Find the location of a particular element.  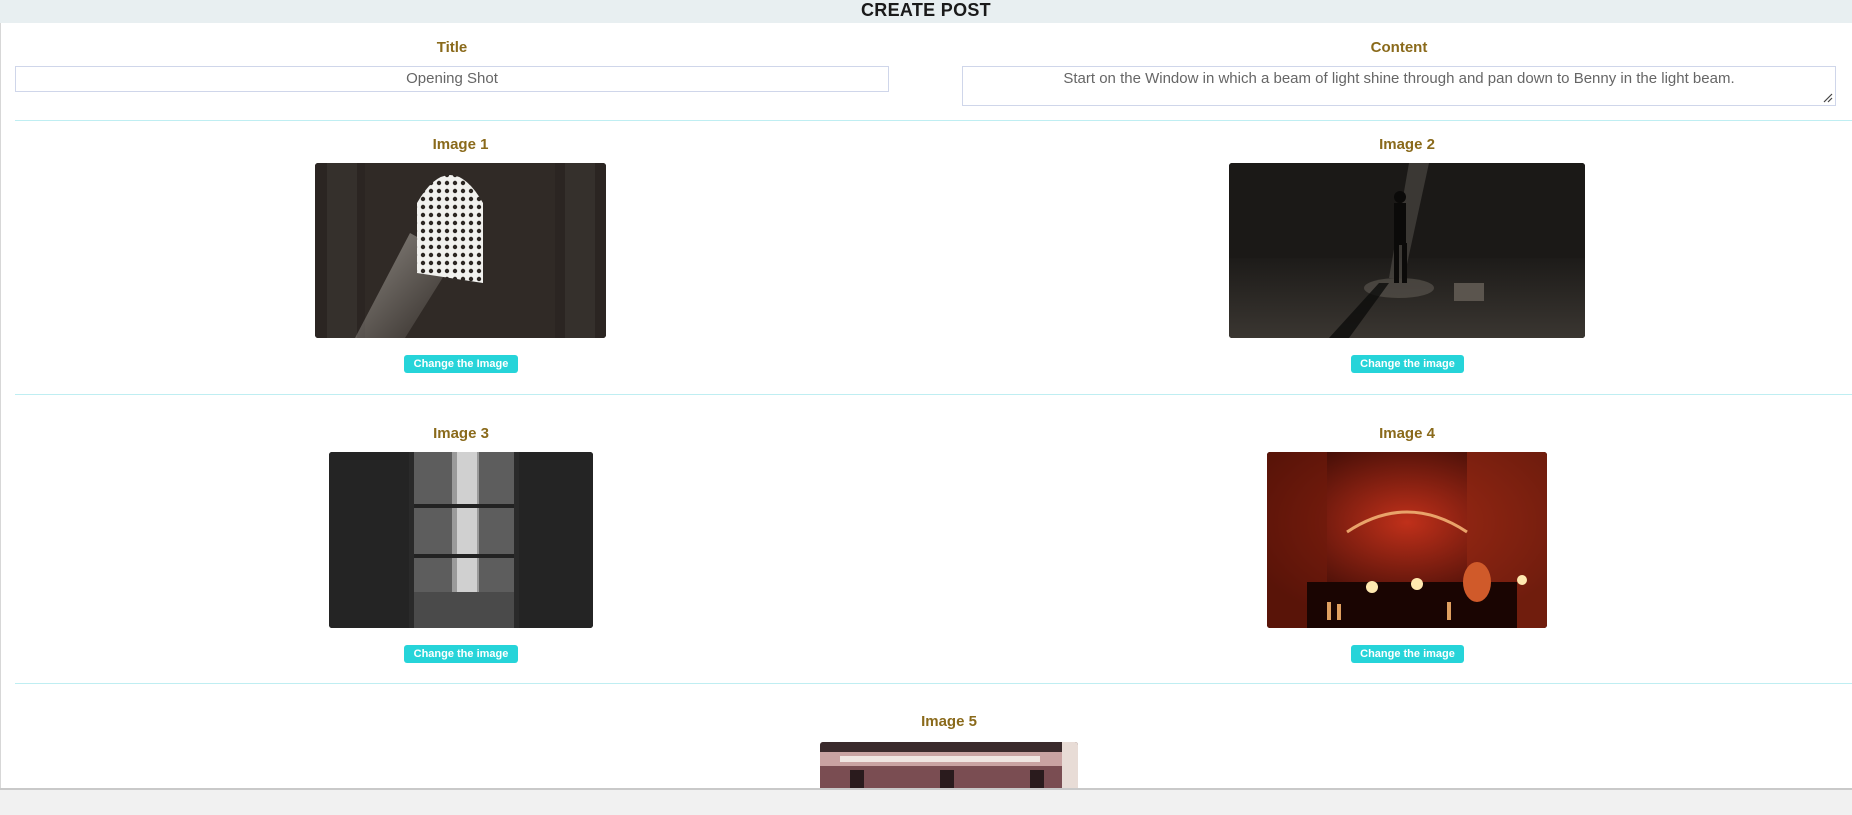

image-2-label: Image 2 is located at coordinates (1407, 144).